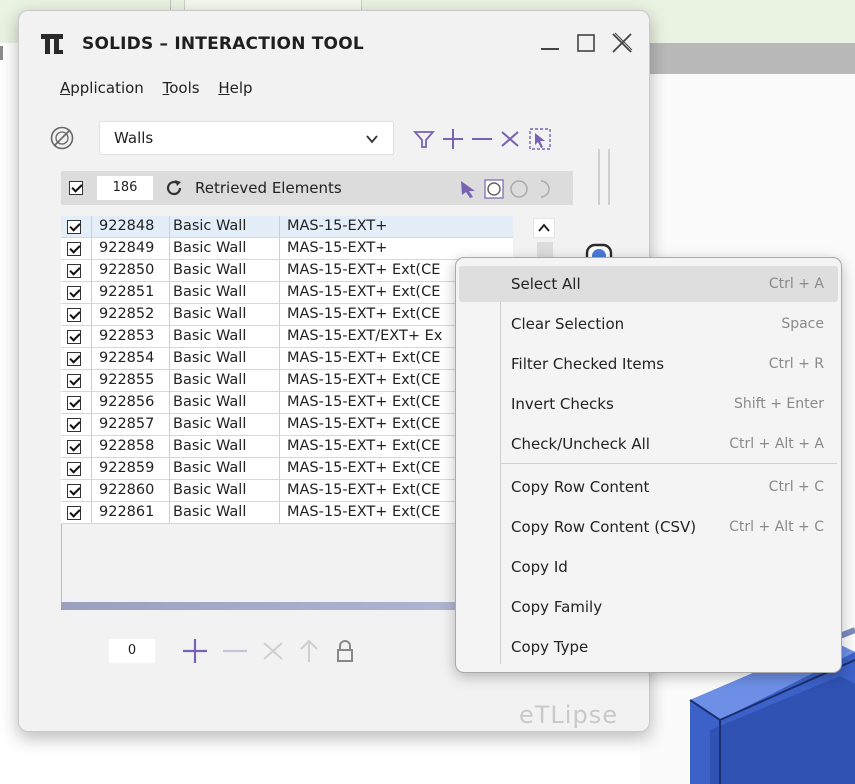  I want to click on table-row: 922850 Basic Wall MAS-15-EXT+ Ext(CE, so click(287, 271).